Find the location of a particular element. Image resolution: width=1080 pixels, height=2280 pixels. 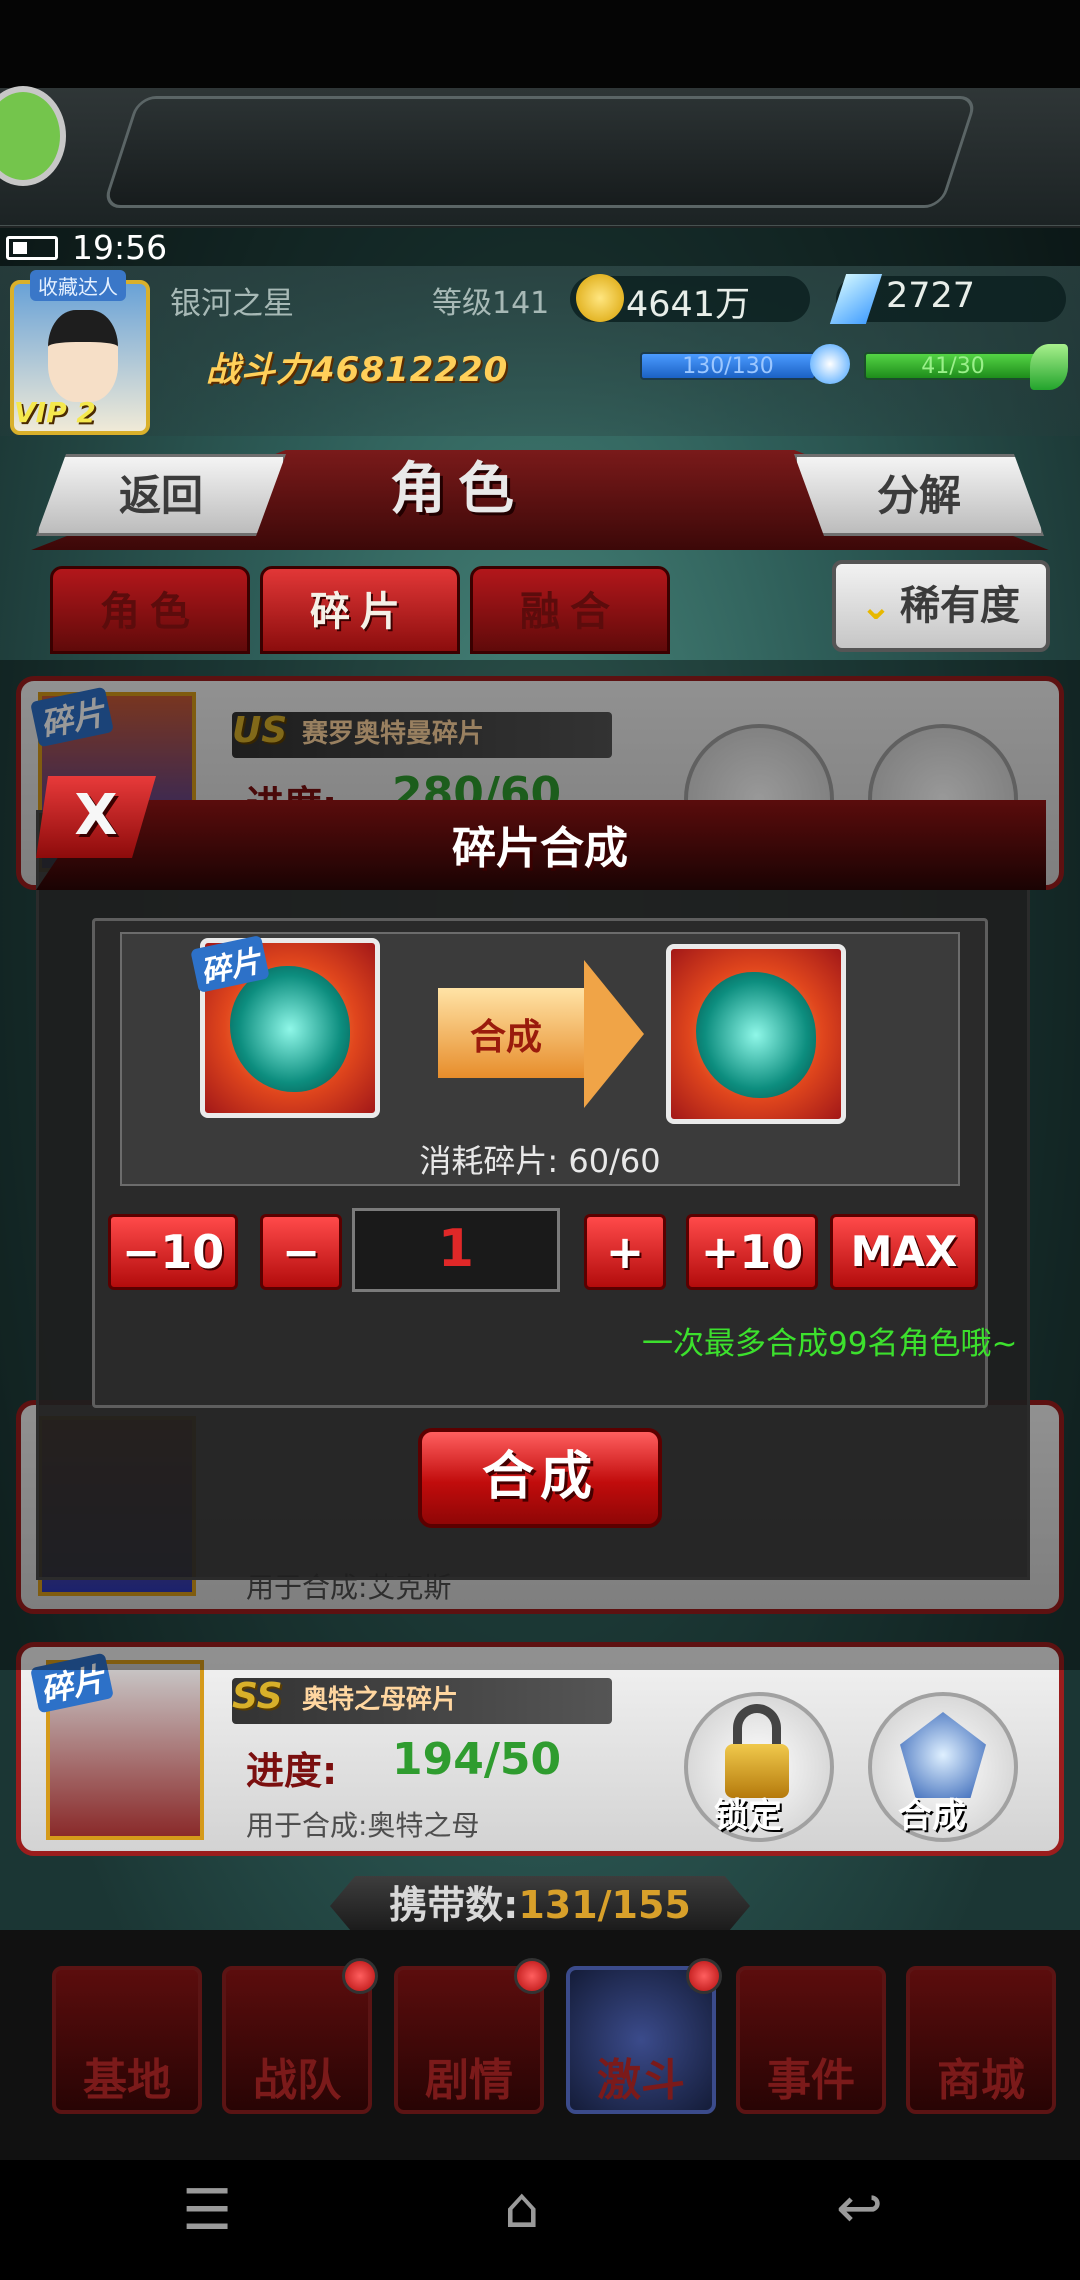

stamina-bar: 130/130 is located at coordinates (728, 366).